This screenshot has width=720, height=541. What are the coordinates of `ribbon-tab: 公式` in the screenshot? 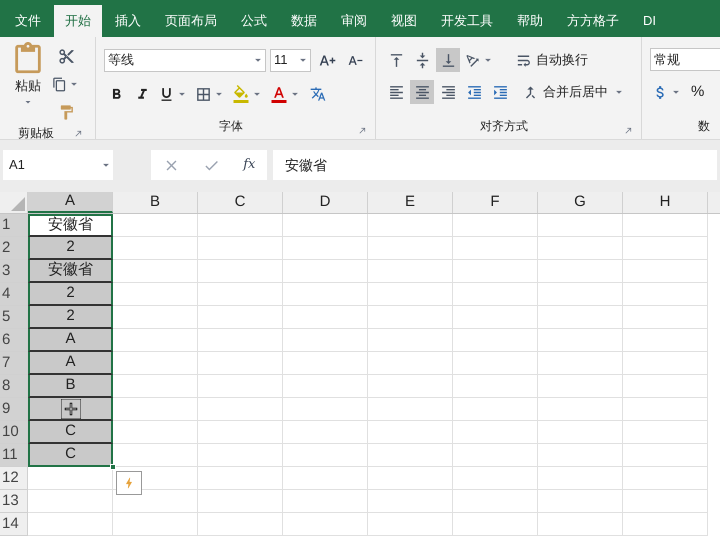 It's located at (254, 21).